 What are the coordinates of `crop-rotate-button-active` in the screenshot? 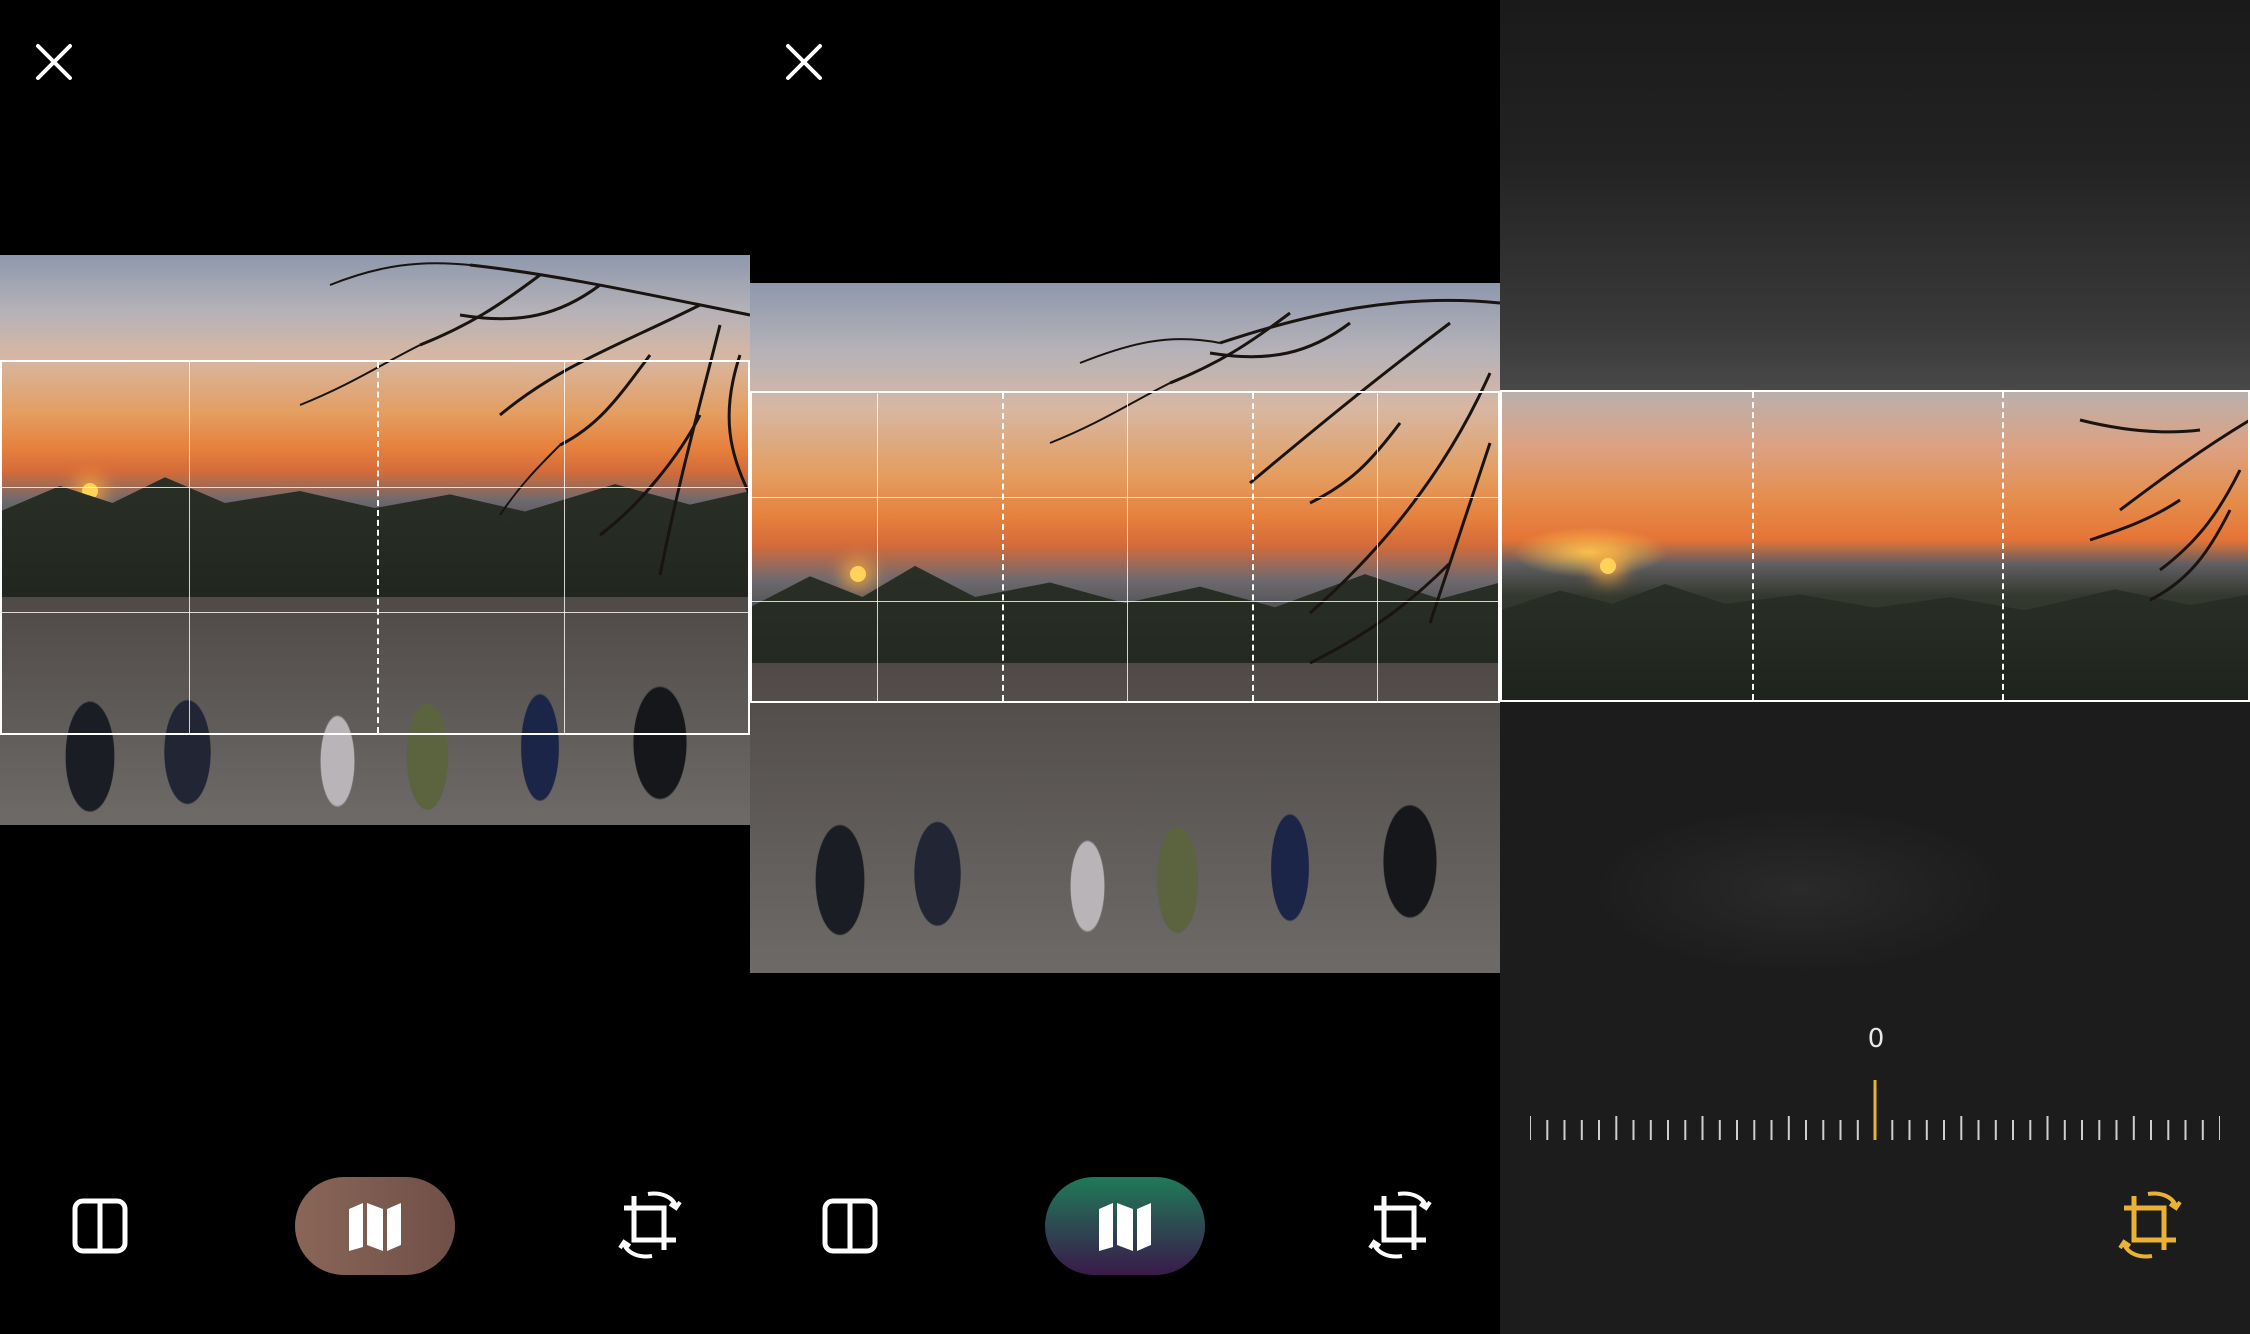 It's located at (2150, 1227).